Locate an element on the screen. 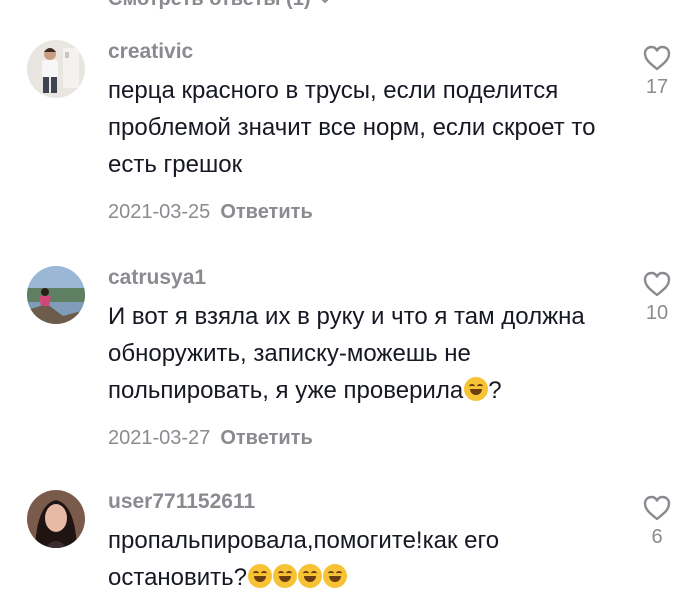 This screenshot has height=596, width=700. face-with-tears-of-joy-icon is located at coordinates (476, 389).